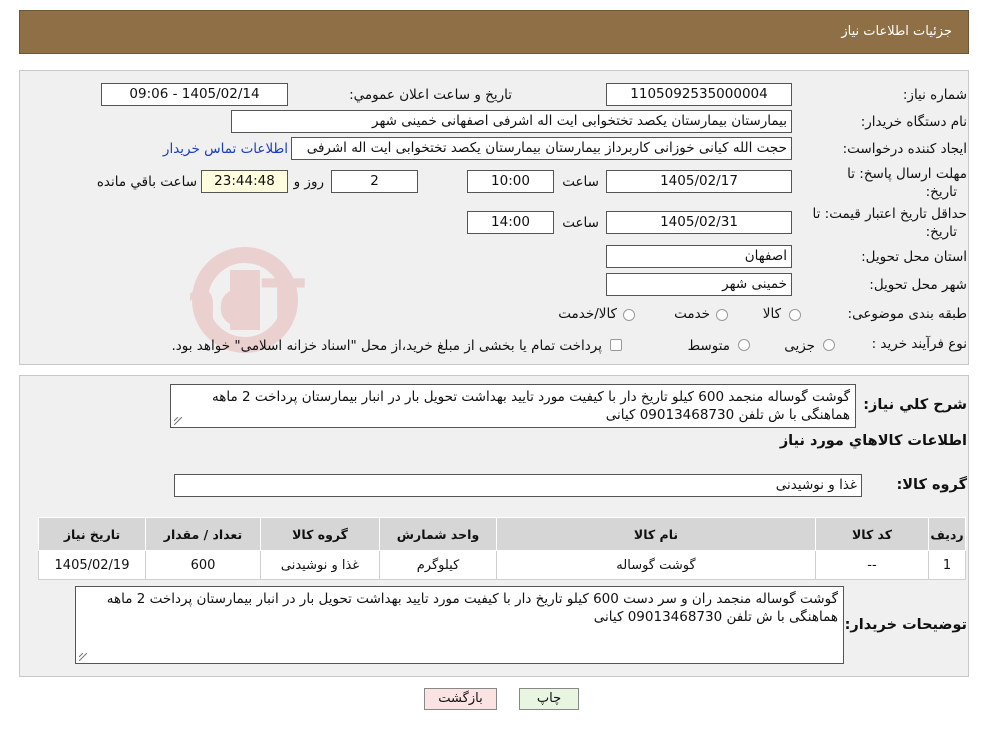  Describe the element at coordinates (947, 534) in the screenshot. I see `col-row-number: ردیف` at that location.